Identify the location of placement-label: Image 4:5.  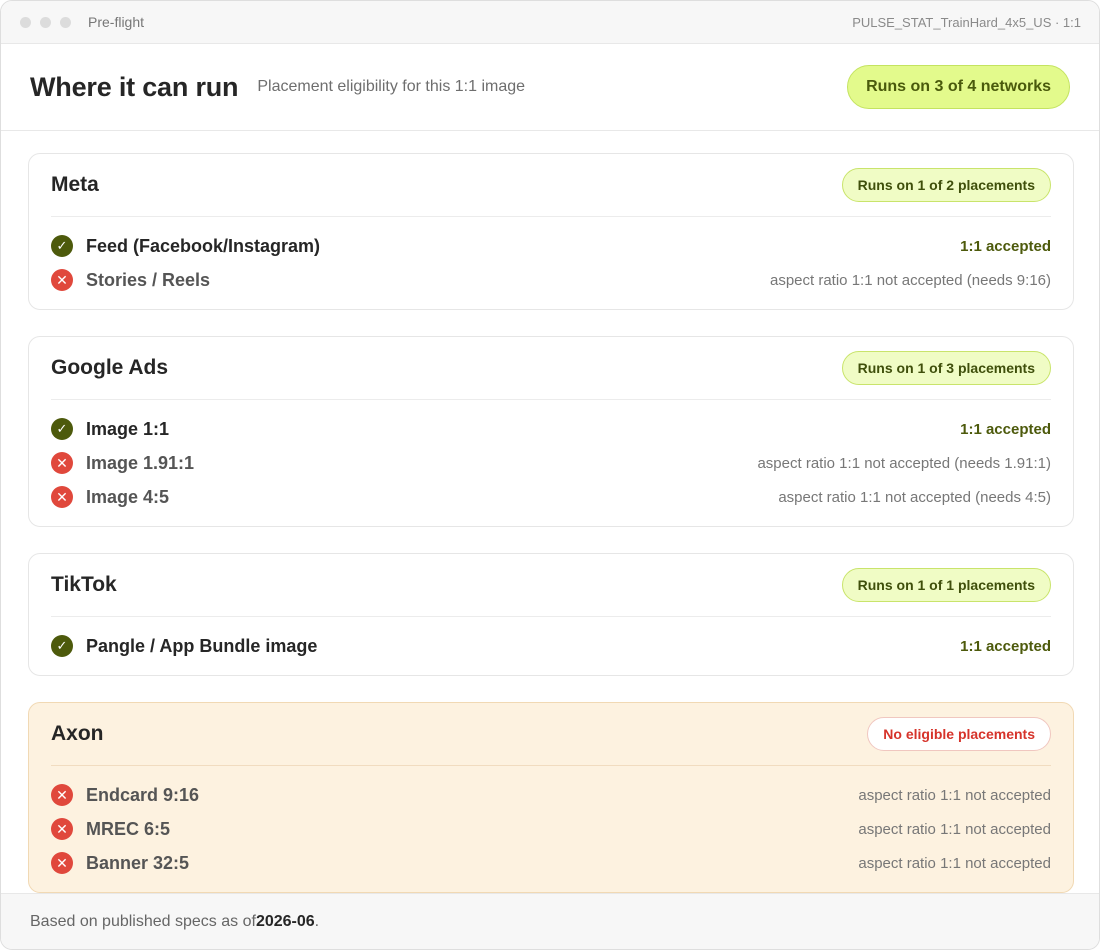
(128, 496).